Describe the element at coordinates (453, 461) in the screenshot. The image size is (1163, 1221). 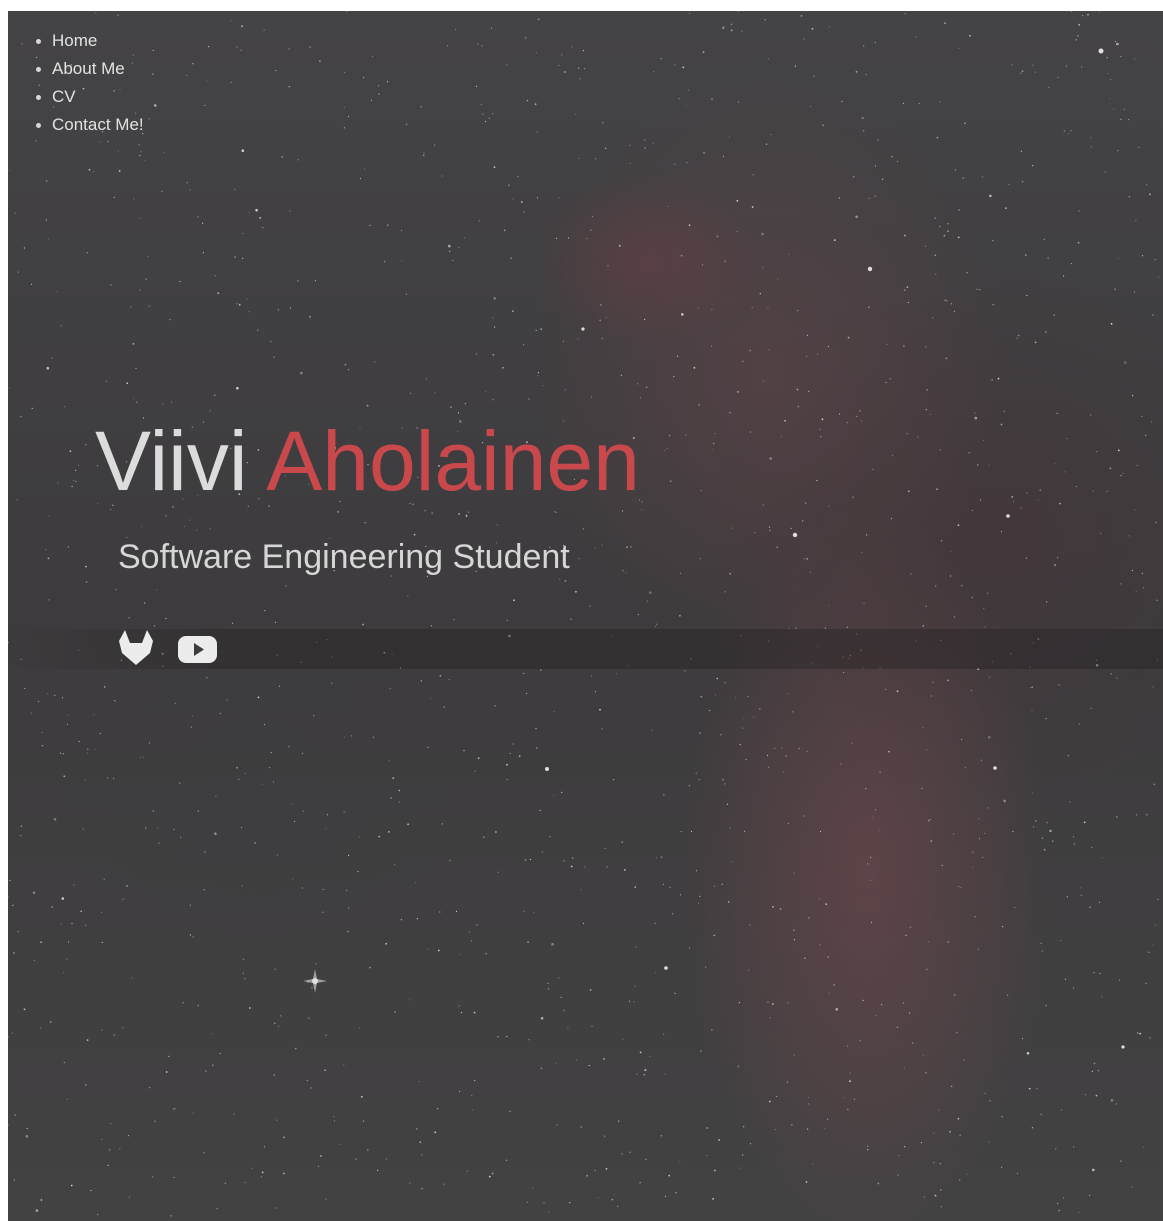
I see `last-name: Aholainen` at that location.